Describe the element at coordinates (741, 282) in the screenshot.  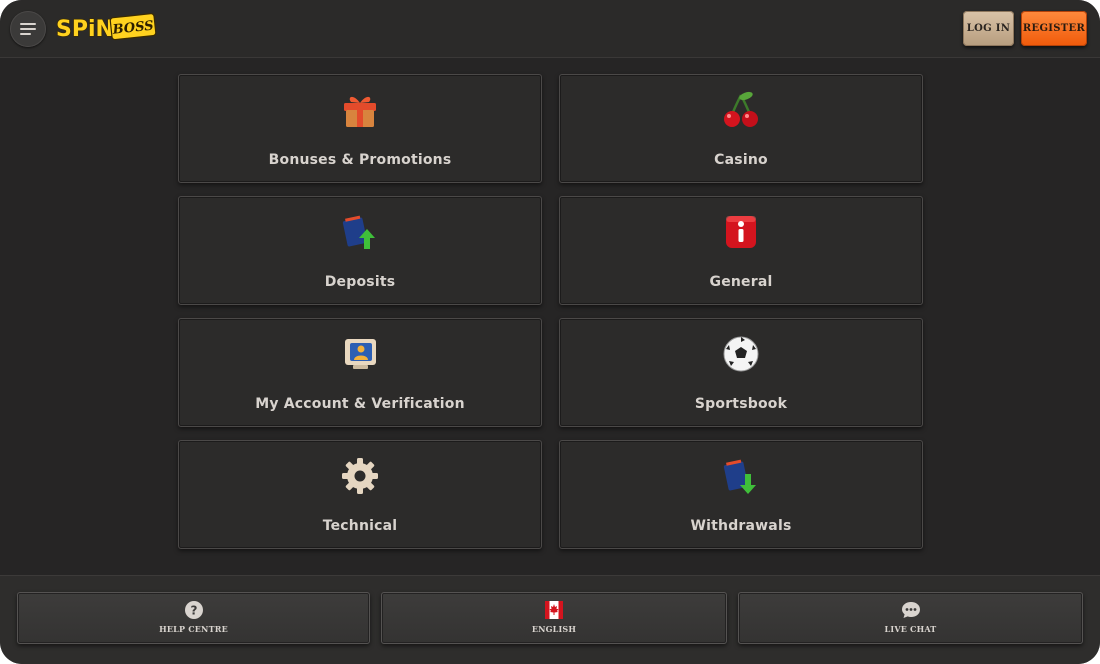
I see `category-label: General` at that location.